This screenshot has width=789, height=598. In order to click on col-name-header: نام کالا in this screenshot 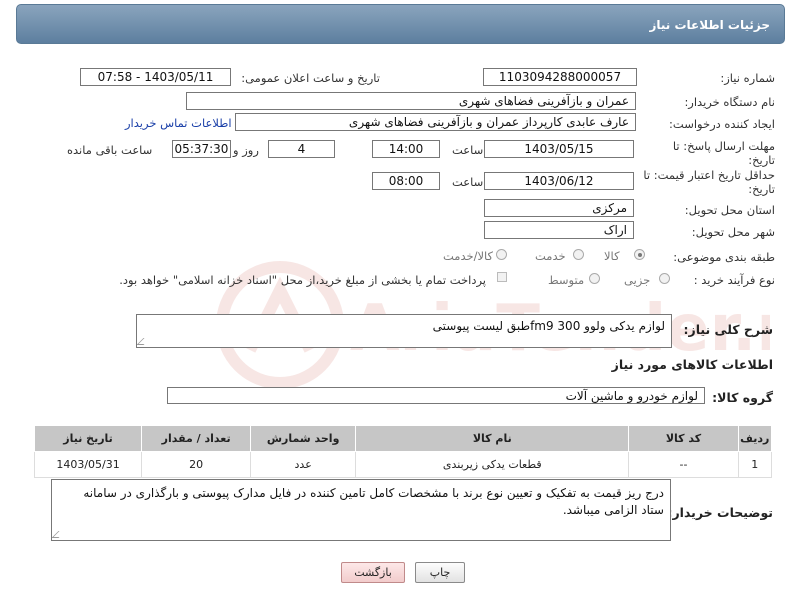, I will do `click(492, 438)`.